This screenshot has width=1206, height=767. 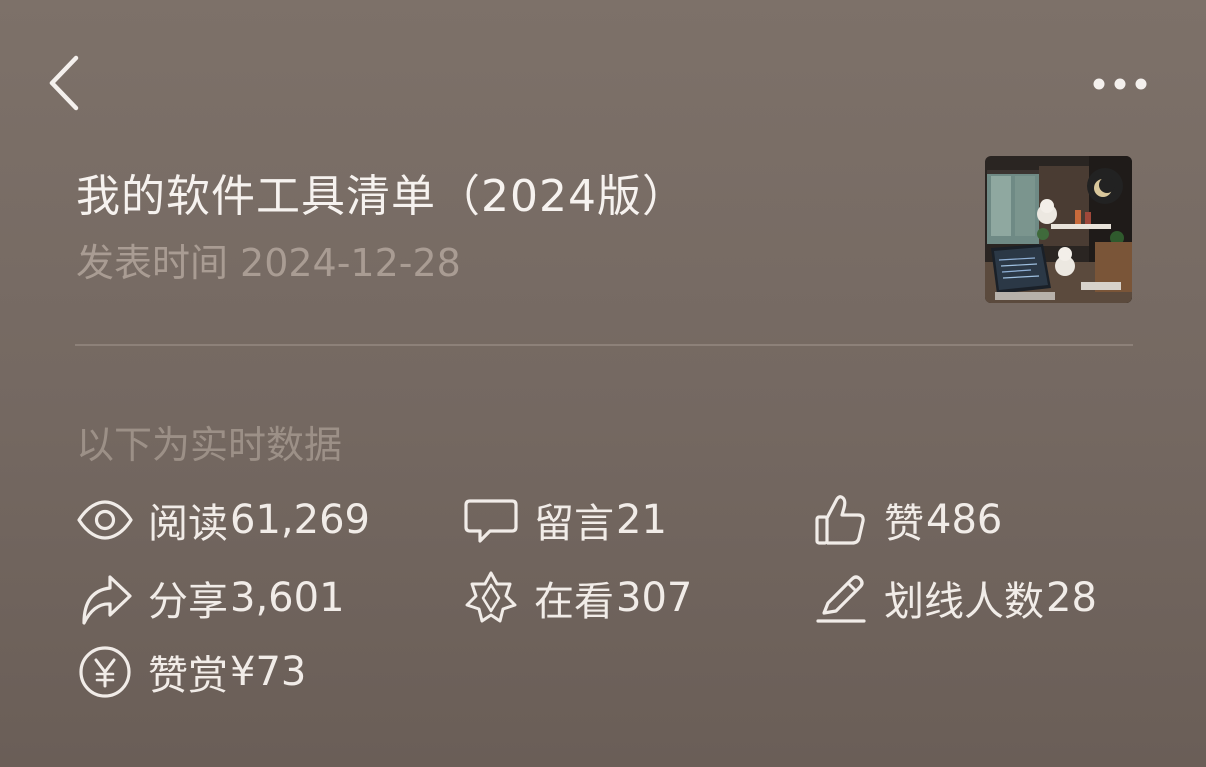 What do you see at coordinates (105, 672) in the screenshot?
I see `yen-icon` at bounding box center [105, 672].